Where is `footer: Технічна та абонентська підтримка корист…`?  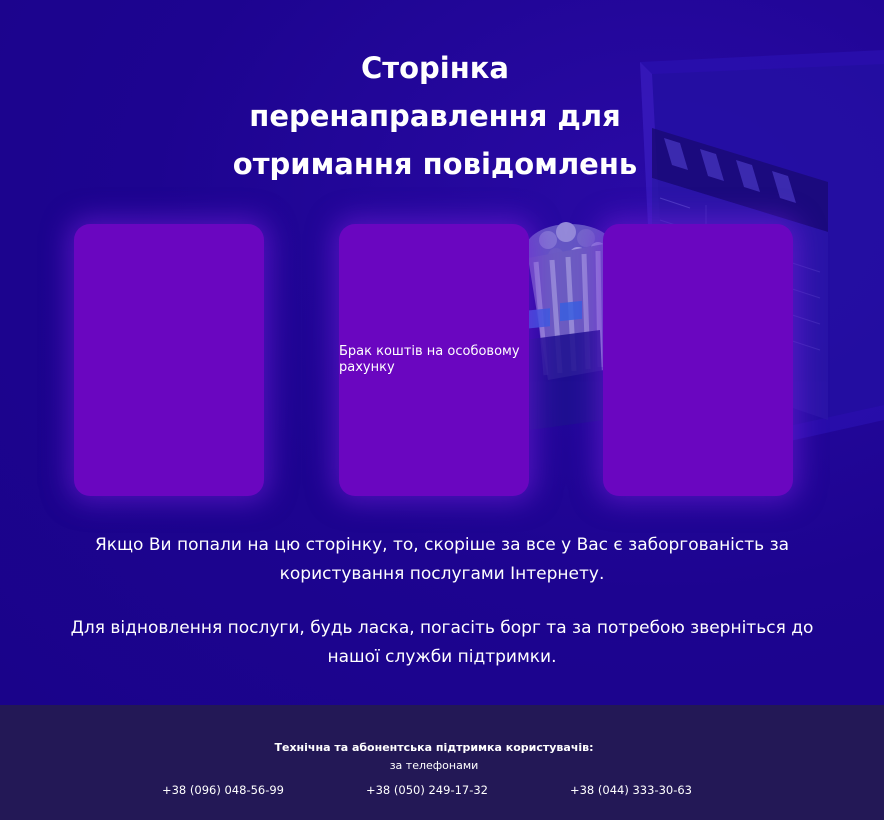
footer: Технічна та абонентська підтримка корист… is located at coordinates (442, 762).